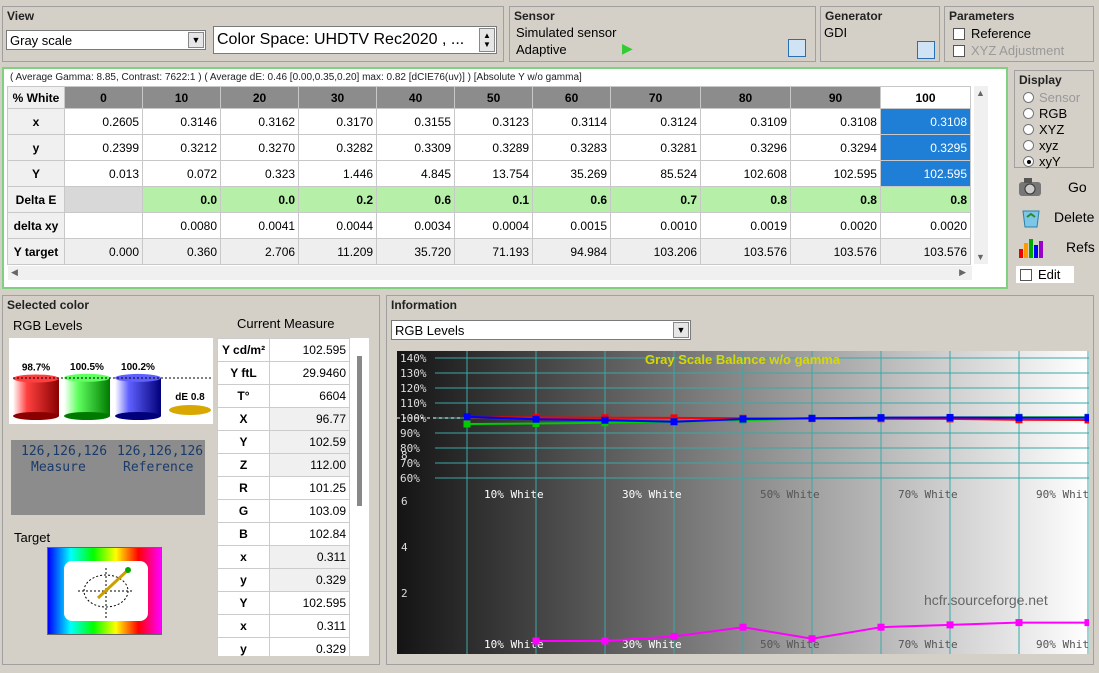 The image size is (1099, 673). I want to click on generator-config-icon, so click(926, 50).